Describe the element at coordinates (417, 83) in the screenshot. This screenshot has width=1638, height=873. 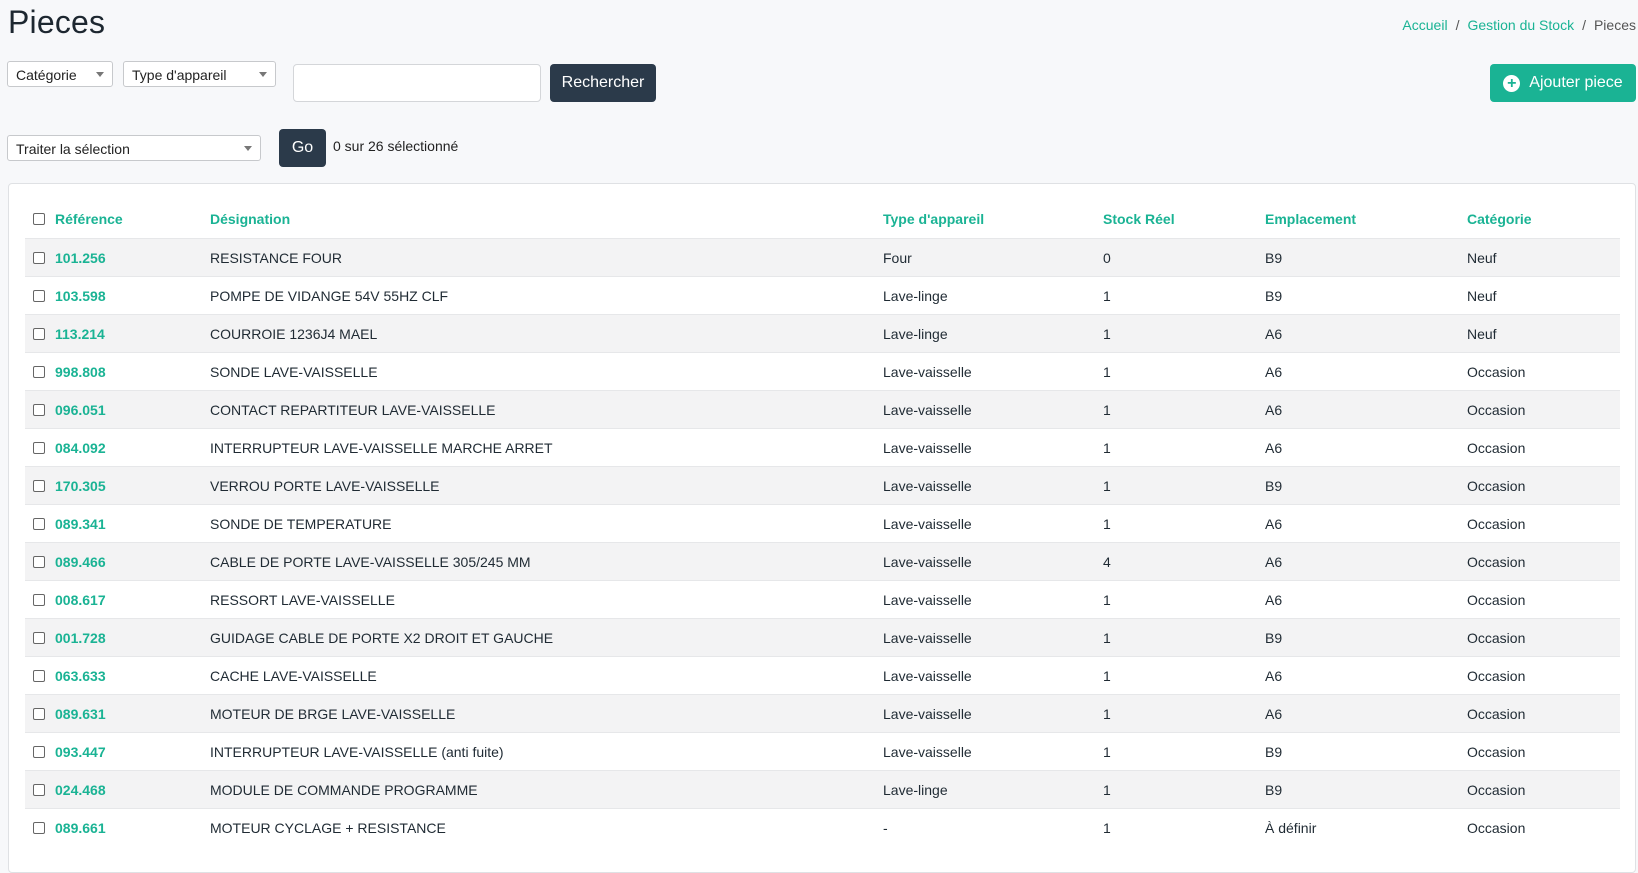
I see `search-input` at that location.